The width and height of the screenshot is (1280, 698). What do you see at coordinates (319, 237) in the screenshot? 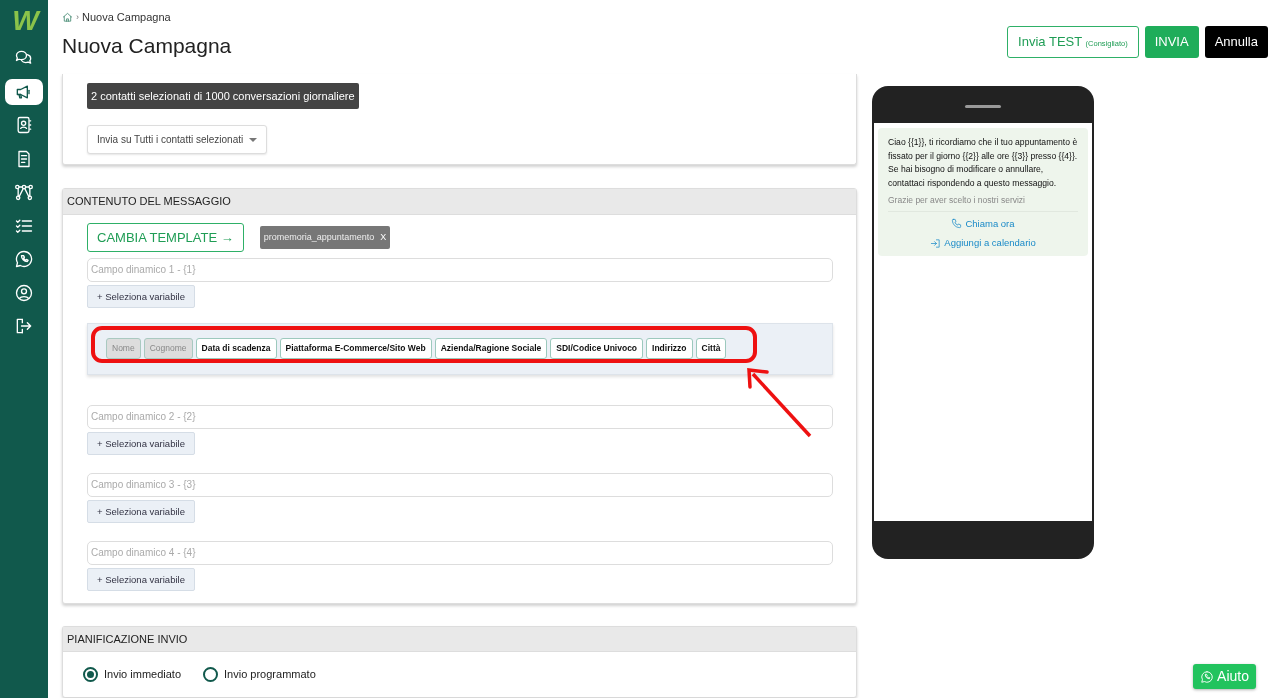
I see `template-name: promemoria_appuntamento` at bounding box center [319, 237].